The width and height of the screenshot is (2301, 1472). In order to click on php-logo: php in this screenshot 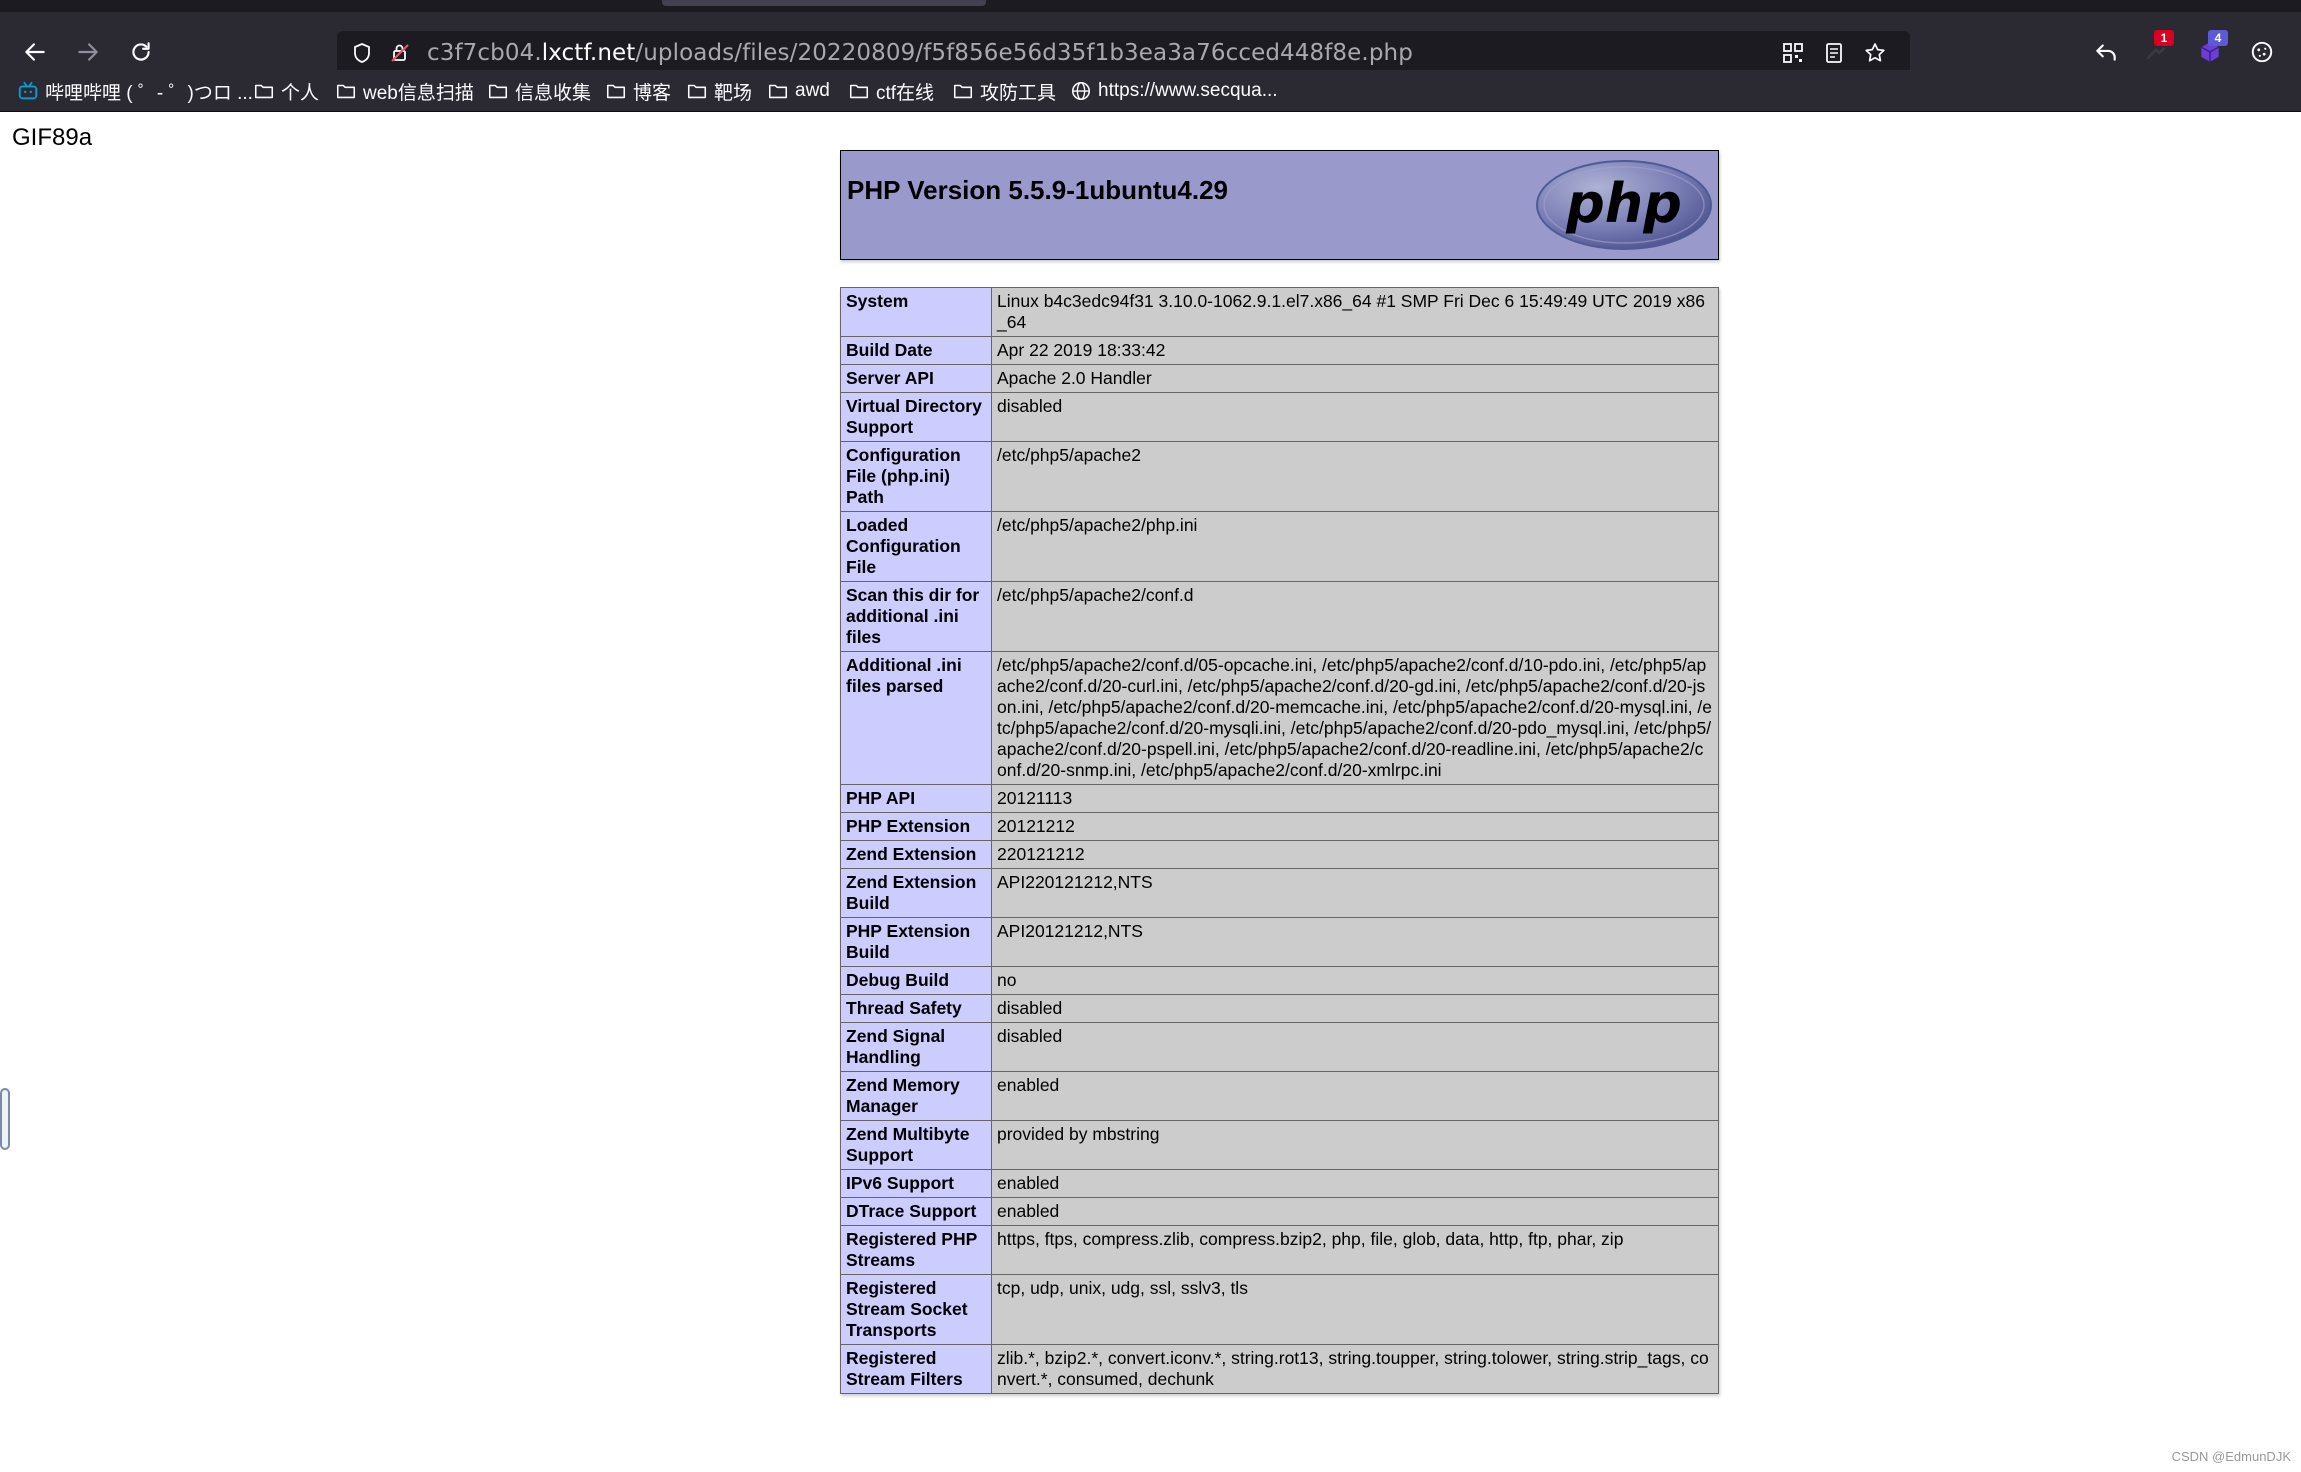, I will do `click(1624, 205)`.